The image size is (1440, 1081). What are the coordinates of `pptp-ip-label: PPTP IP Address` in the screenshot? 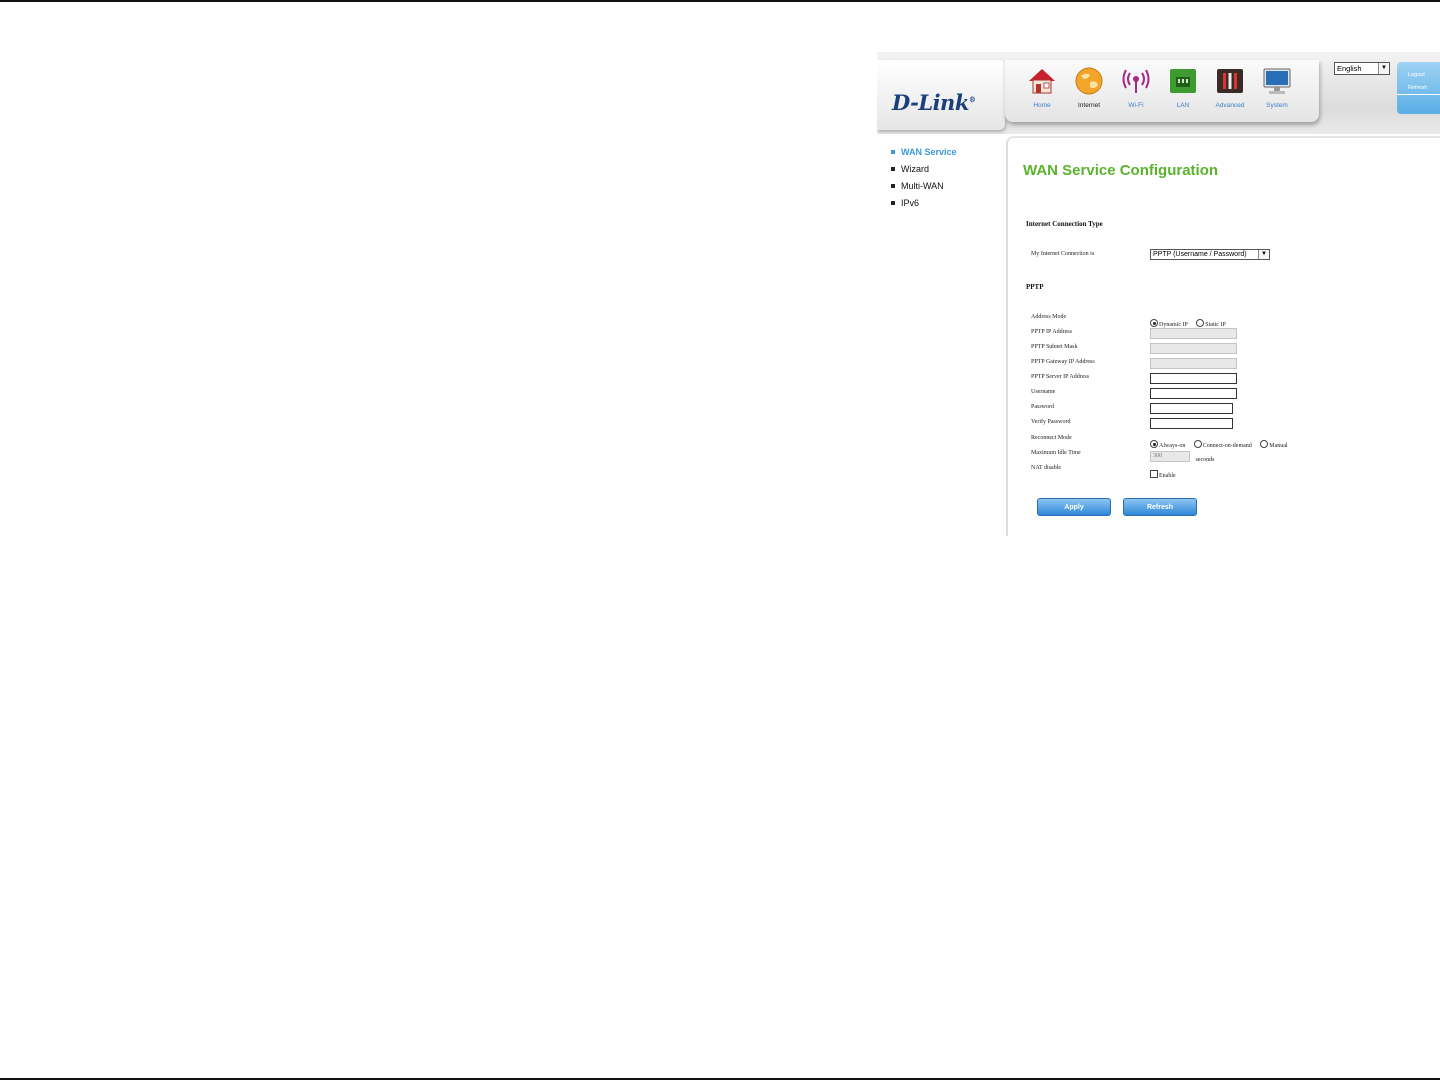 It's located at (1051, 332).